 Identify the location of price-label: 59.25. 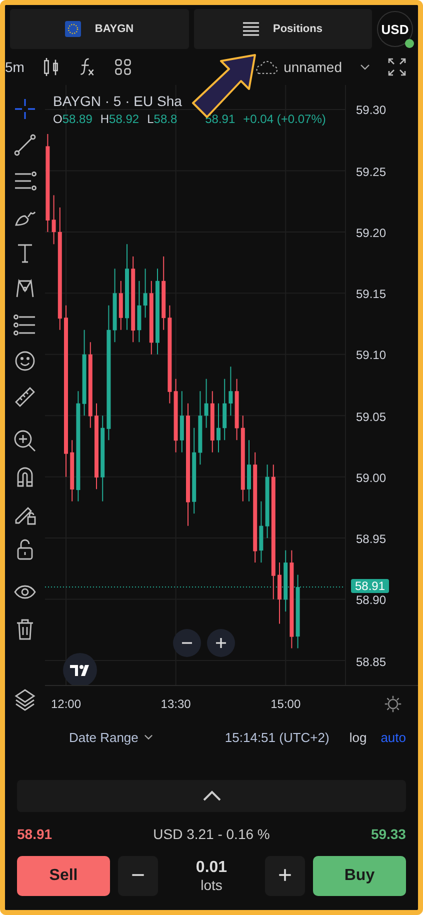
(371, 171).